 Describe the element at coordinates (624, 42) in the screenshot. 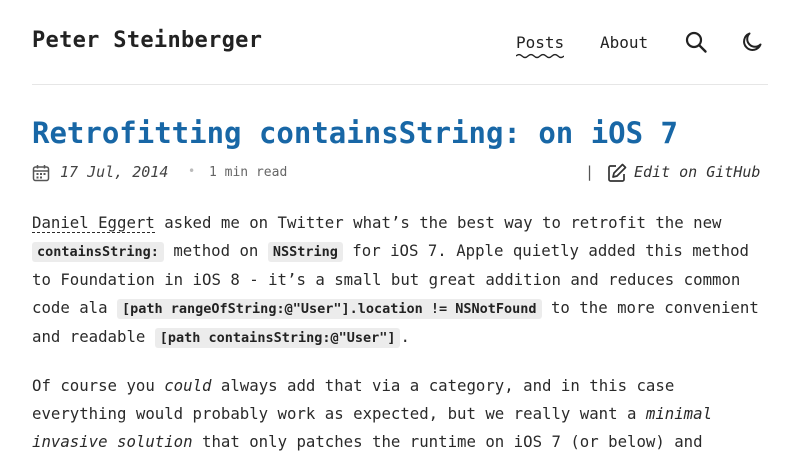

I see `nav-about-link: About` at that location.